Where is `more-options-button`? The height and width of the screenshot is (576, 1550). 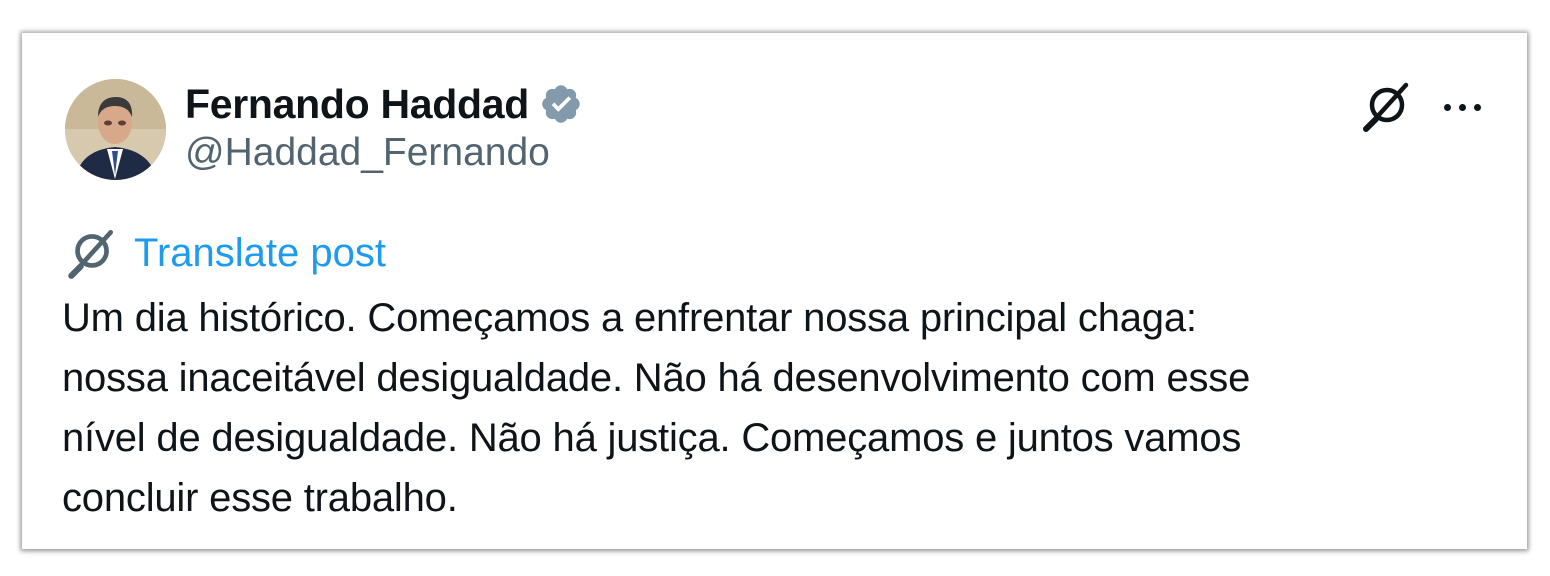 more-options-button is located at coordinates (1462, 107).